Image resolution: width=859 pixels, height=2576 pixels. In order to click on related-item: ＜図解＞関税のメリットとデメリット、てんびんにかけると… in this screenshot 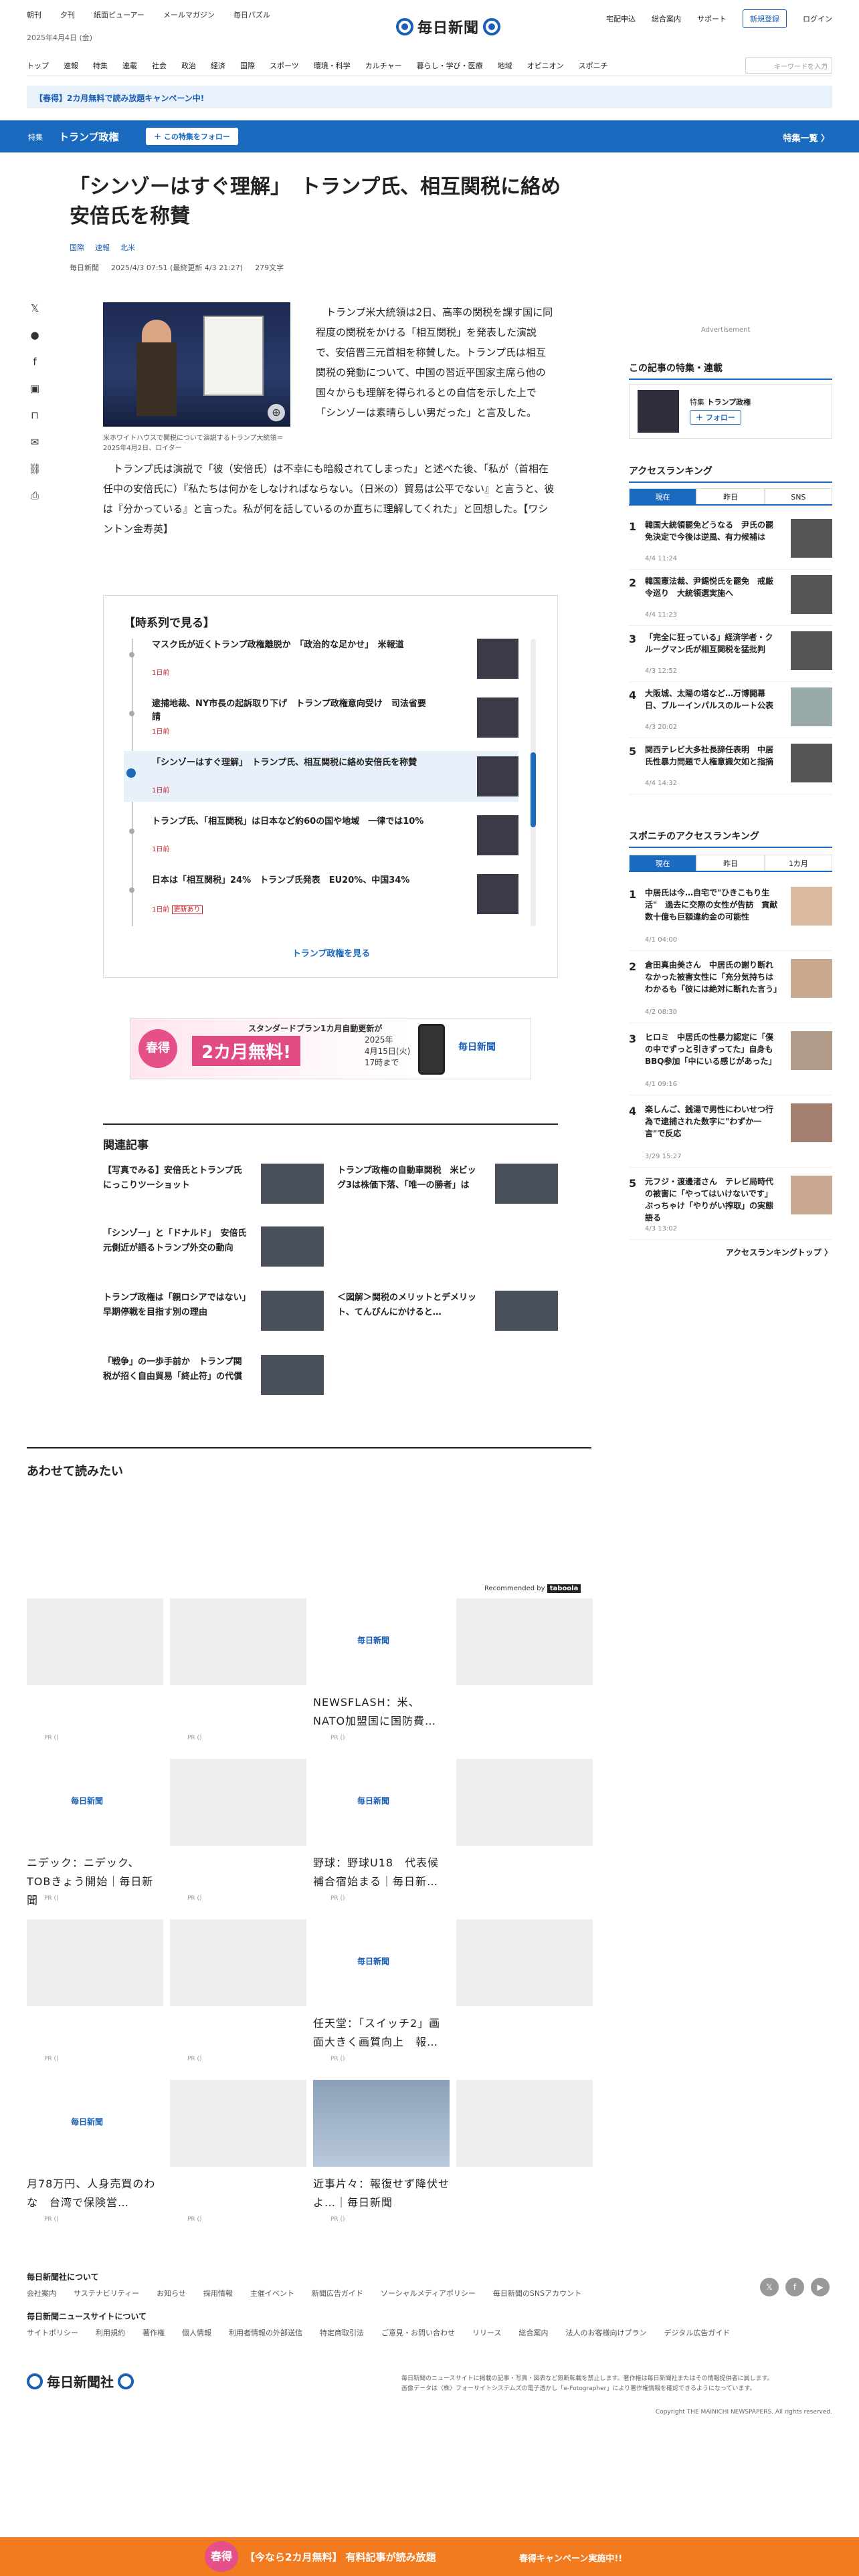, I will do `click(448, 1315)`.